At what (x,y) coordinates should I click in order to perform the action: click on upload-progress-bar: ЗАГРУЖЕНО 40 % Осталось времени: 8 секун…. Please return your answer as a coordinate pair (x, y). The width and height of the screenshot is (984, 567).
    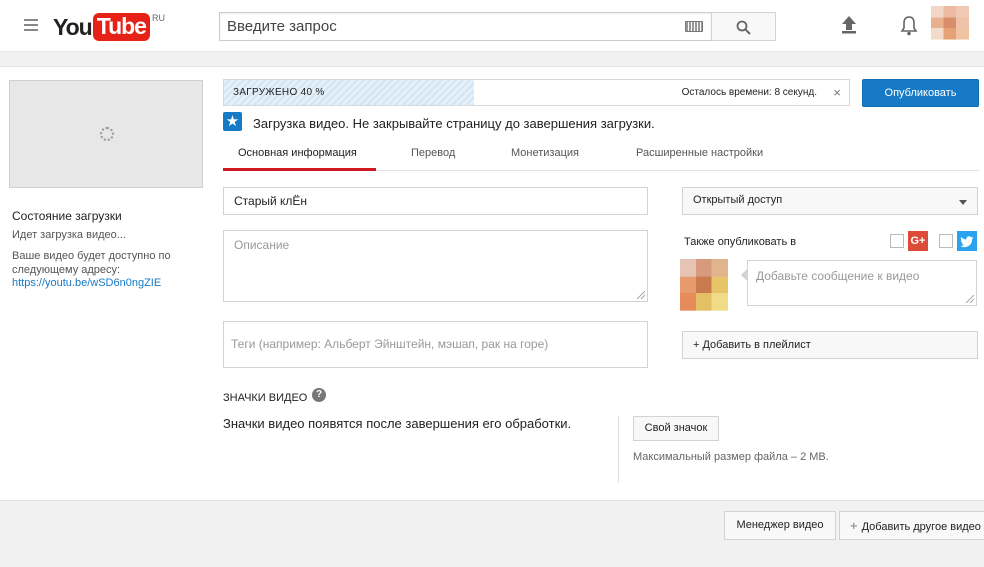
    Looking at the image, I should click on (536, 92).